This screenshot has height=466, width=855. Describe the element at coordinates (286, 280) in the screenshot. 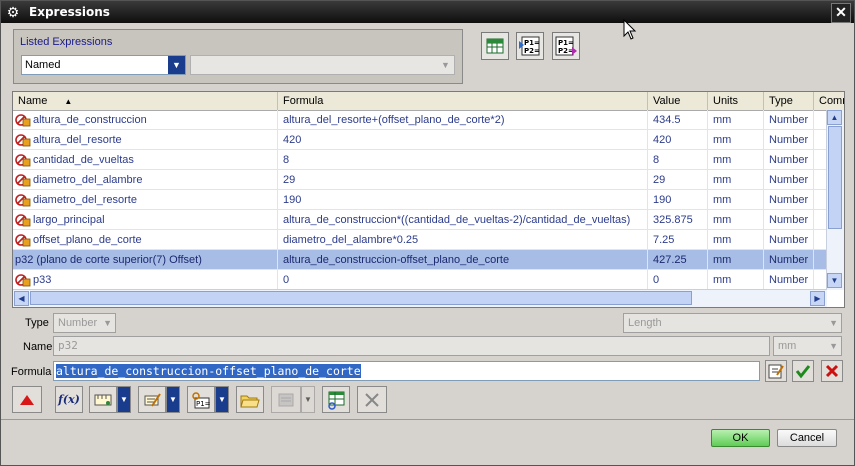

I see `cell-formula-text: 0` at that location.